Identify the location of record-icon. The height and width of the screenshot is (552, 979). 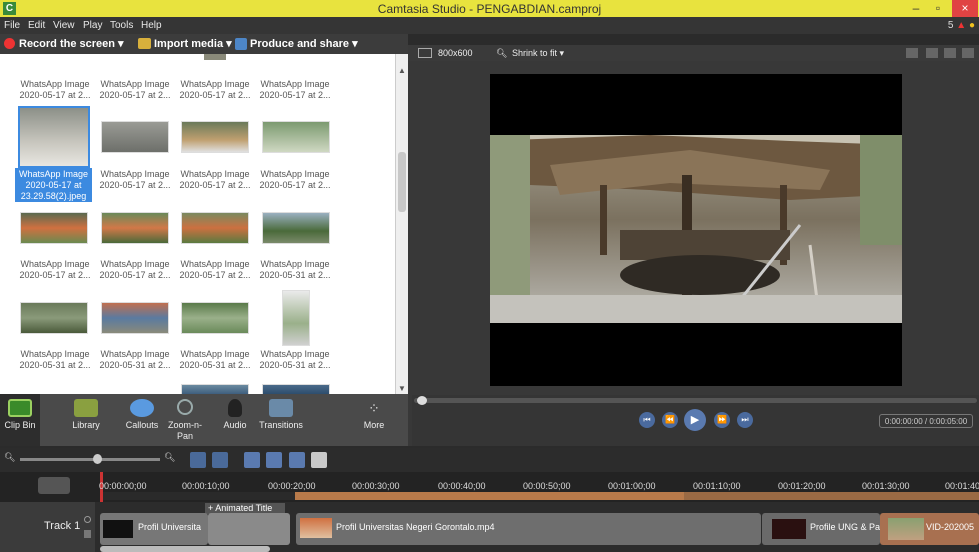
(9, 43).